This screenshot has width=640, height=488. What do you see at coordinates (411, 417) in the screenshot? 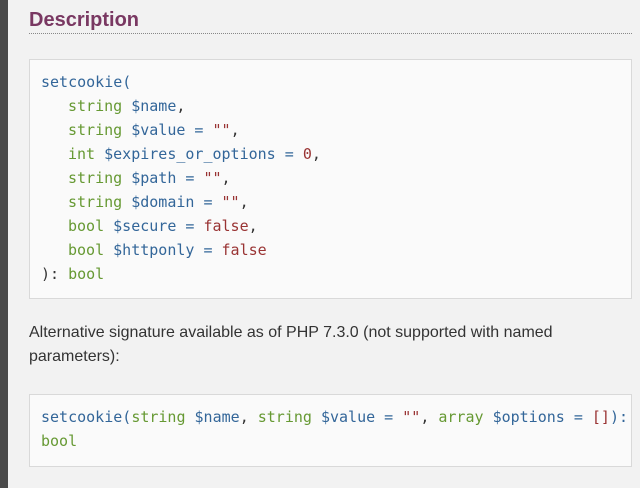
I see `alt-param-default: ""` at bounding box center [411, 417].